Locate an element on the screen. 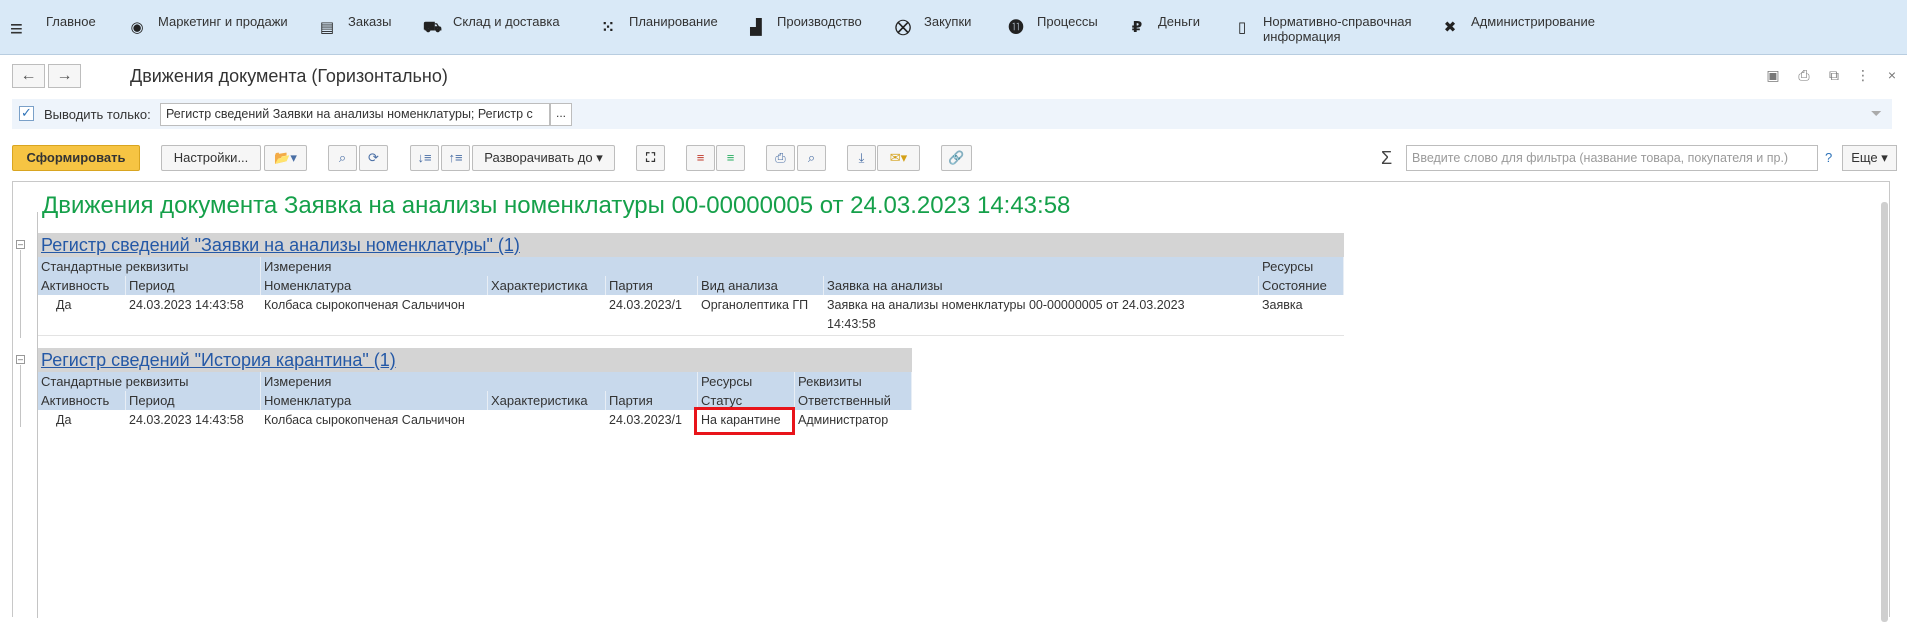 The height and width of the screenshot is (622, 1907). forward-button: → is located at coordinates (64, 76).